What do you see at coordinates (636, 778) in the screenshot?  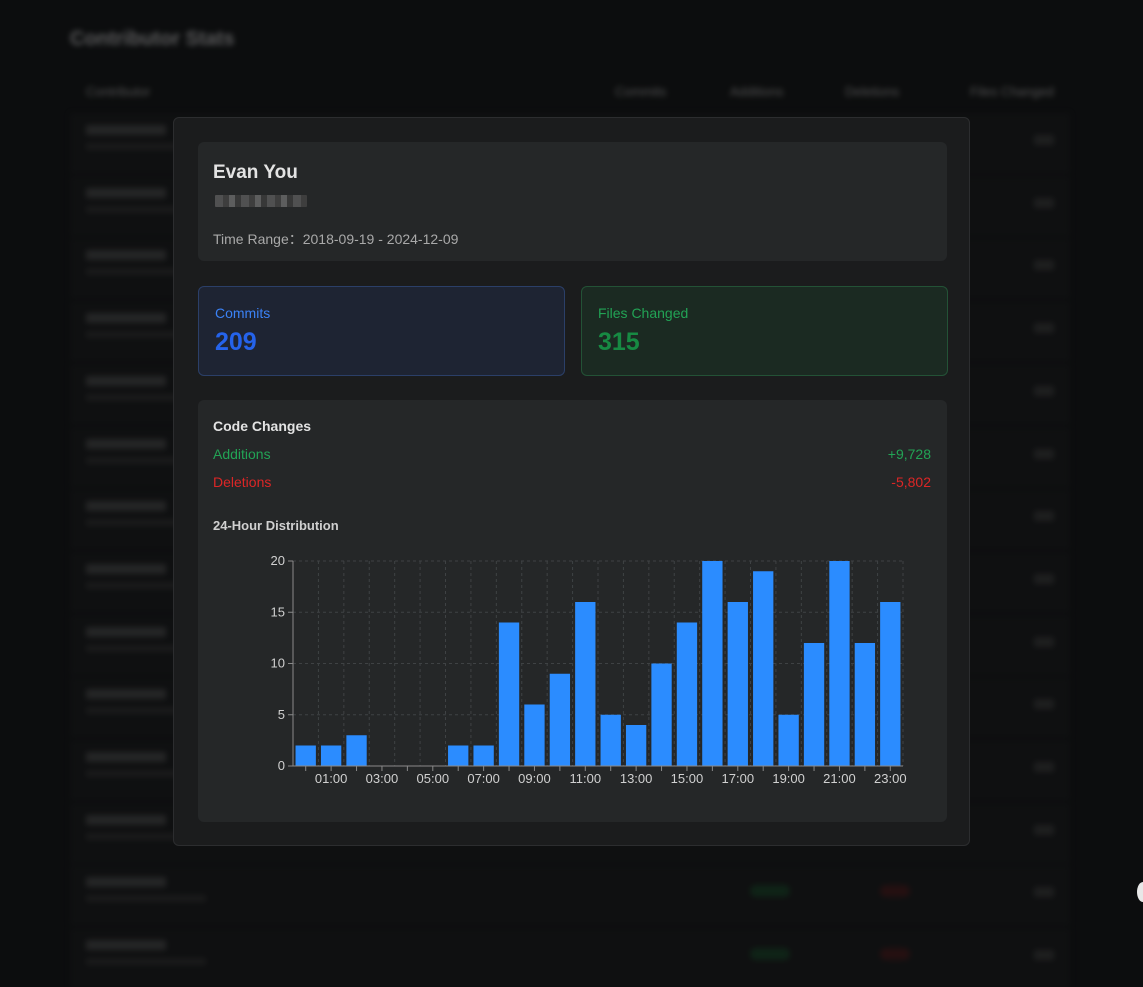 I see `x-tick-label: 13:00` at bounding box center [636, 778].